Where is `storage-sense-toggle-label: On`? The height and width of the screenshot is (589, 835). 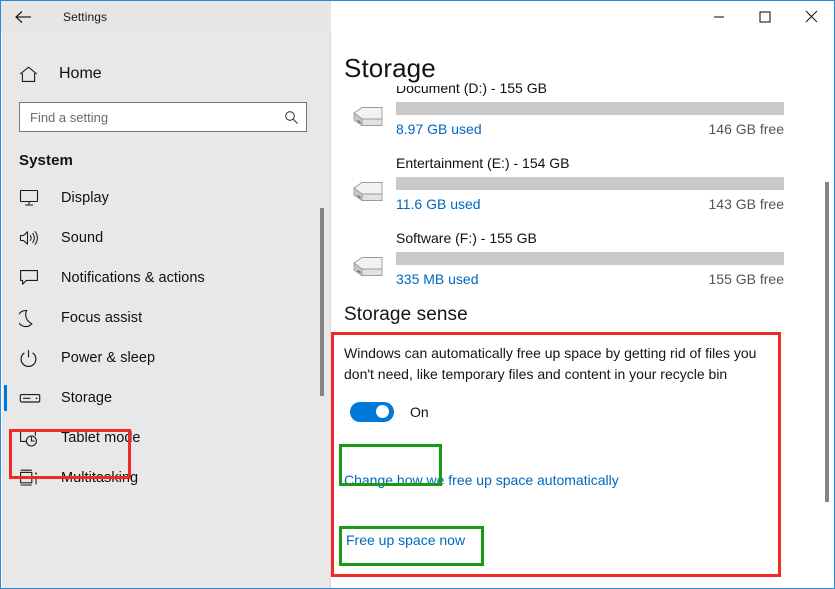
storage-sense-toggle-label: On is located at coordinates (419, 411).